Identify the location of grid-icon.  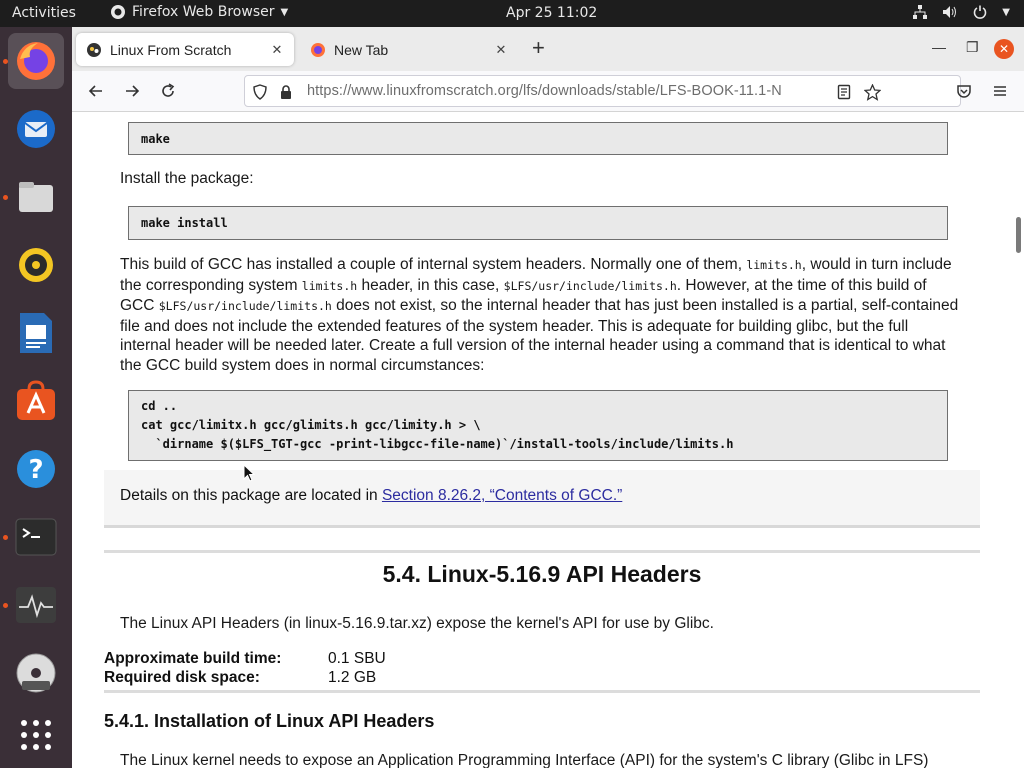
(36, 735).